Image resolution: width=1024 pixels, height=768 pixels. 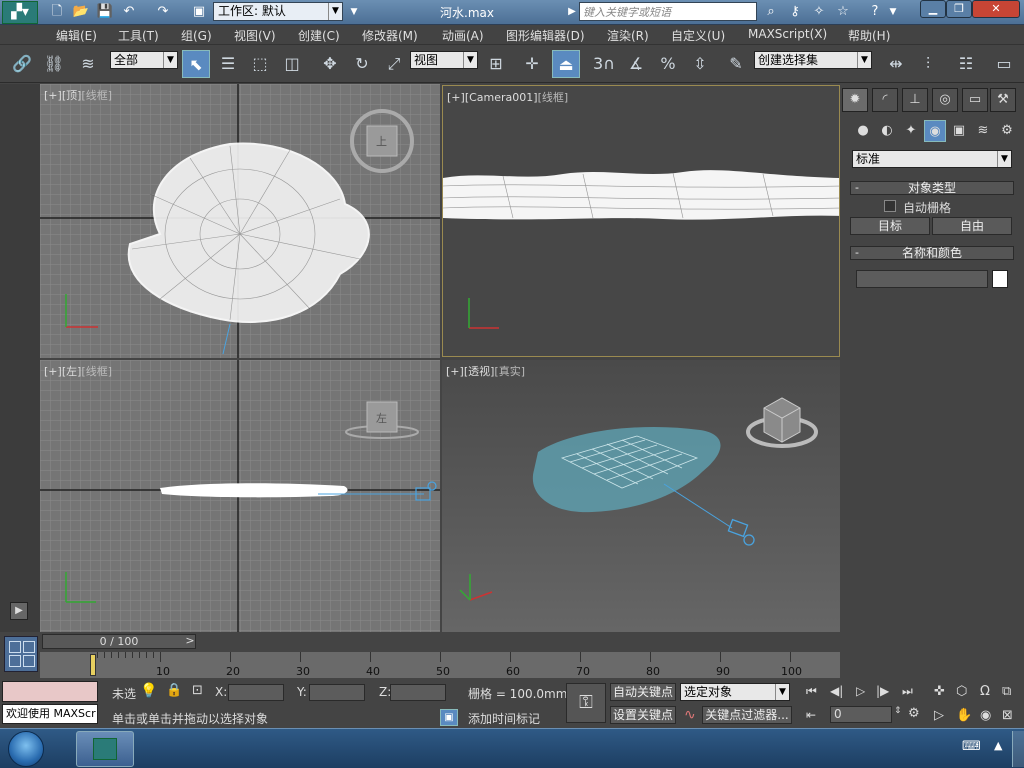 What do you see at coordinates (698, 35) in the screenshot?
I see `menu-customize: 自定义(U)` at bounding box center [698, 35].